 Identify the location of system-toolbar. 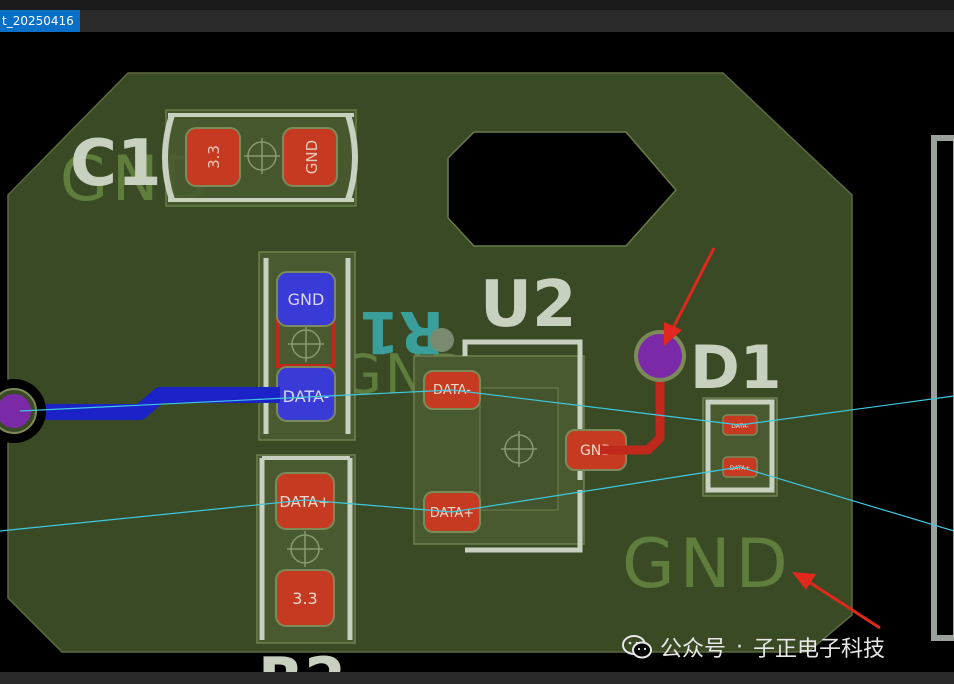
(477, 5).